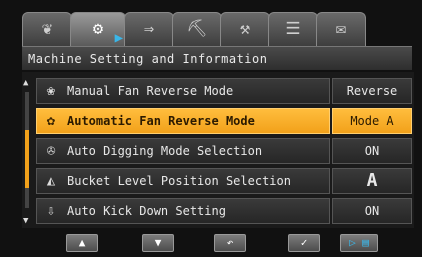  I want to click on leaf-icon: ❦, so click(47, 29).